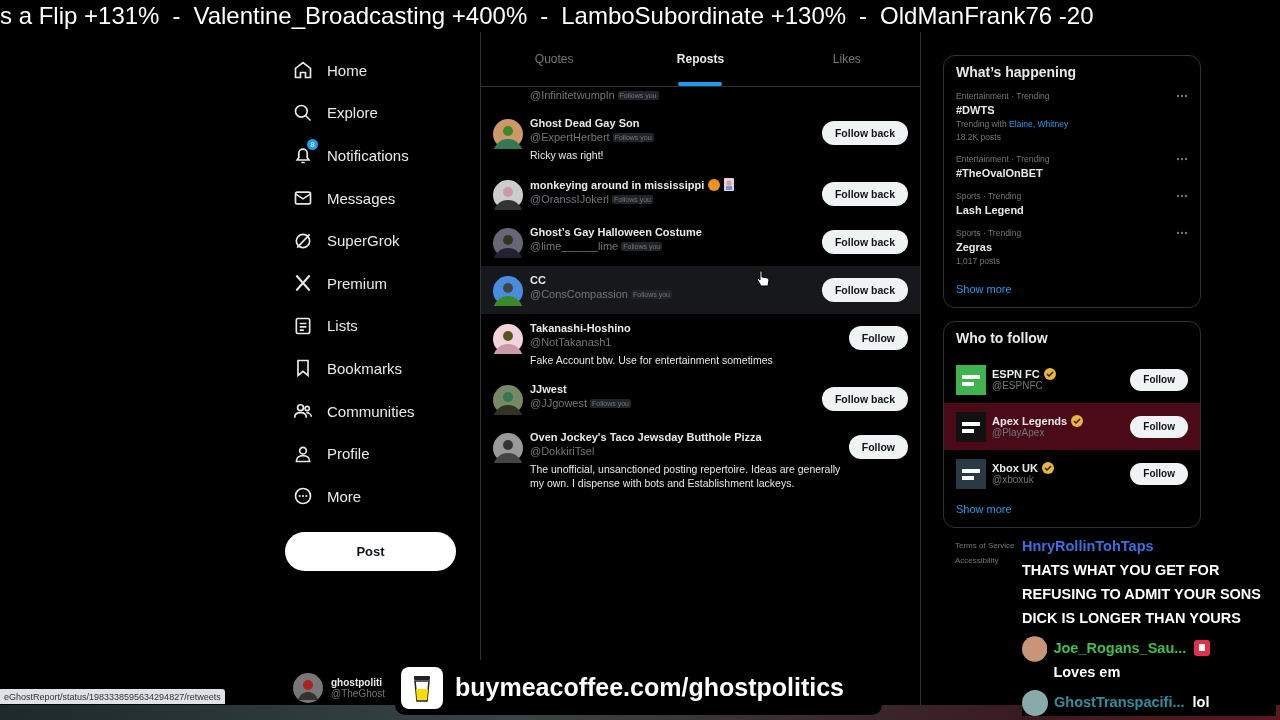 The height and width of the screenshot is (720, 1280). What do you see at coordinates (979, 137) in the screenshot?
I see `post-count: 18.2K posts` at bounding box center [979, 137].